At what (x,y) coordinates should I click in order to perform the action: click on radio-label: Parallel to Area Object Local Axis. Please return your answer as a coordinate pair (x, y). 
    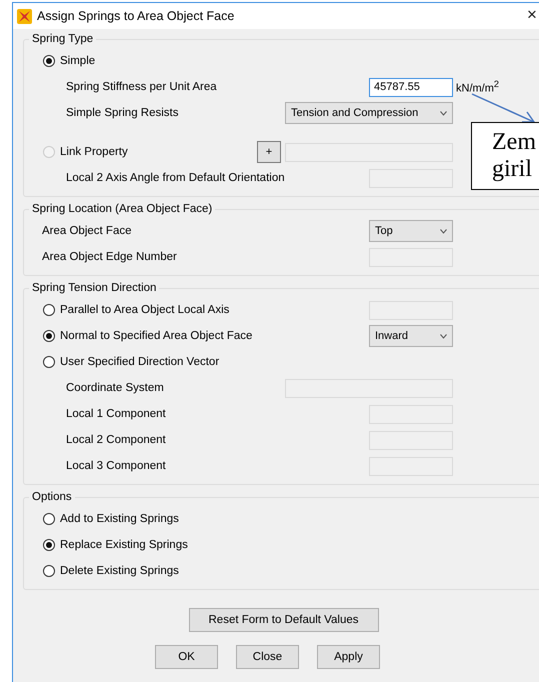
    Looking at the image, I should click on (145, 310).